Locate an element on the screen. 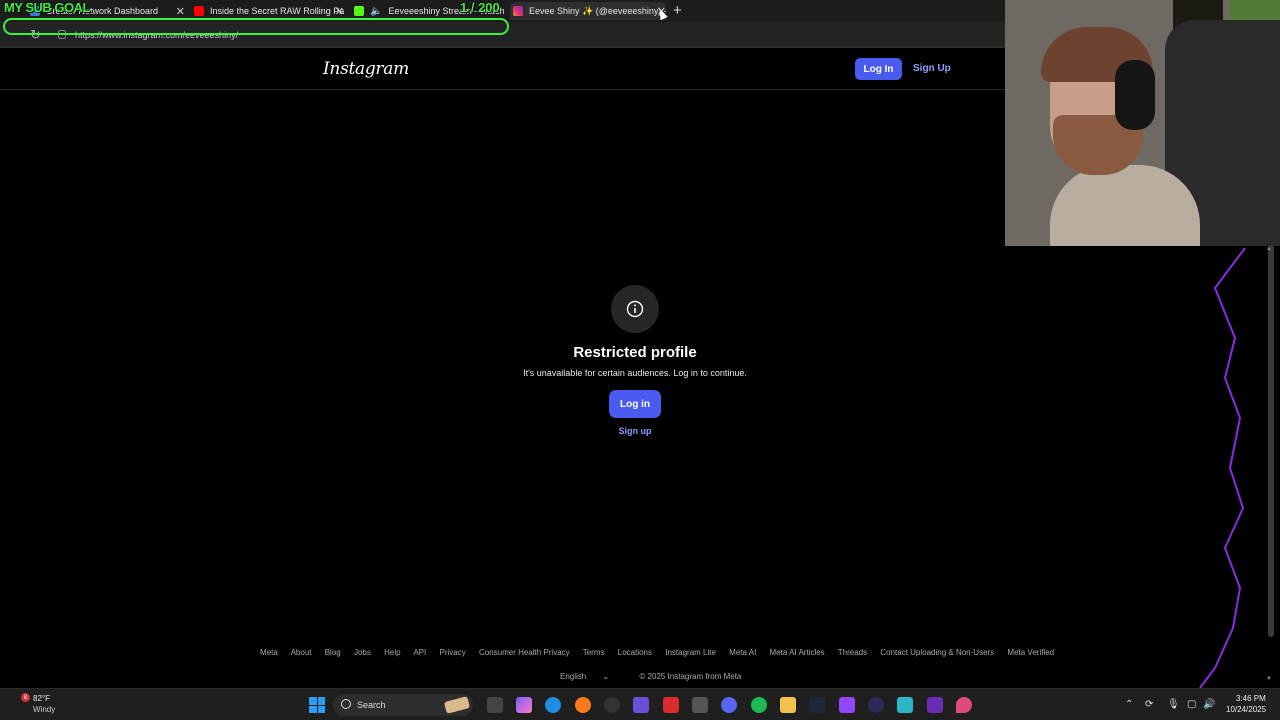 The image size is (1280, 720). sub-goal-overlay: MY SUB GOAL is located at coordinates (47, 7).